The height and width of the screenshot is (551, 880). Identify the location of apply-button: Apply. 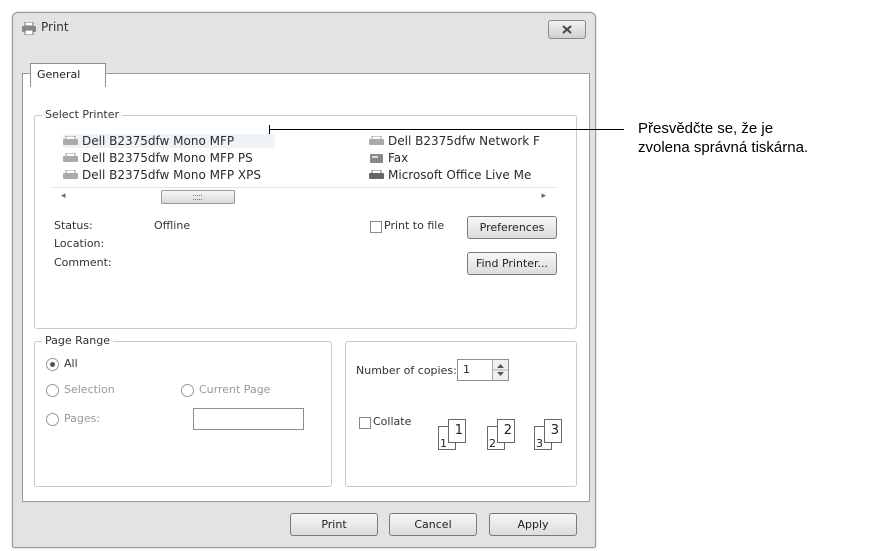
(533, 524).